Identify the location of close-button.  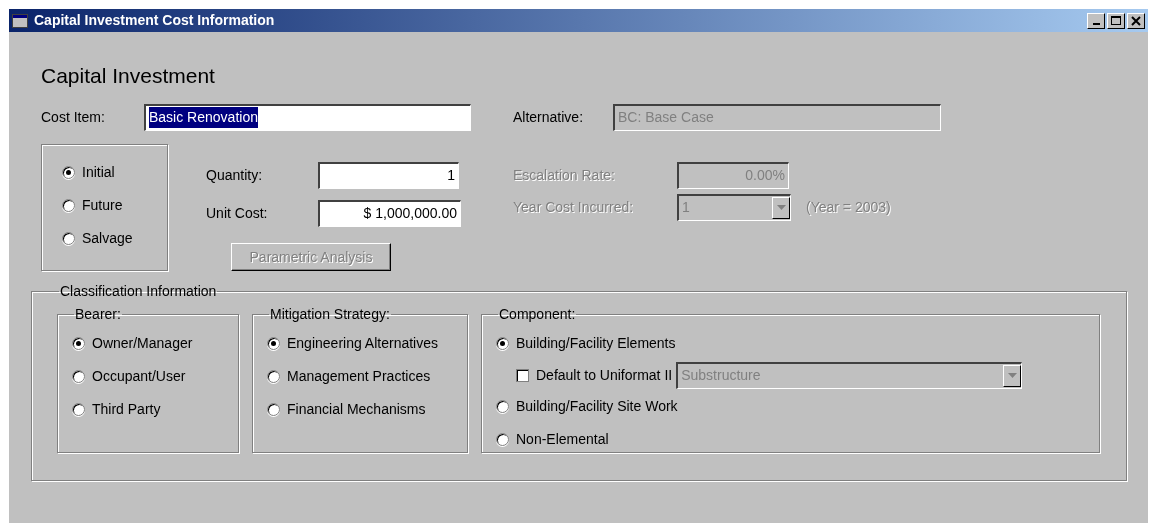
(1136, 20).